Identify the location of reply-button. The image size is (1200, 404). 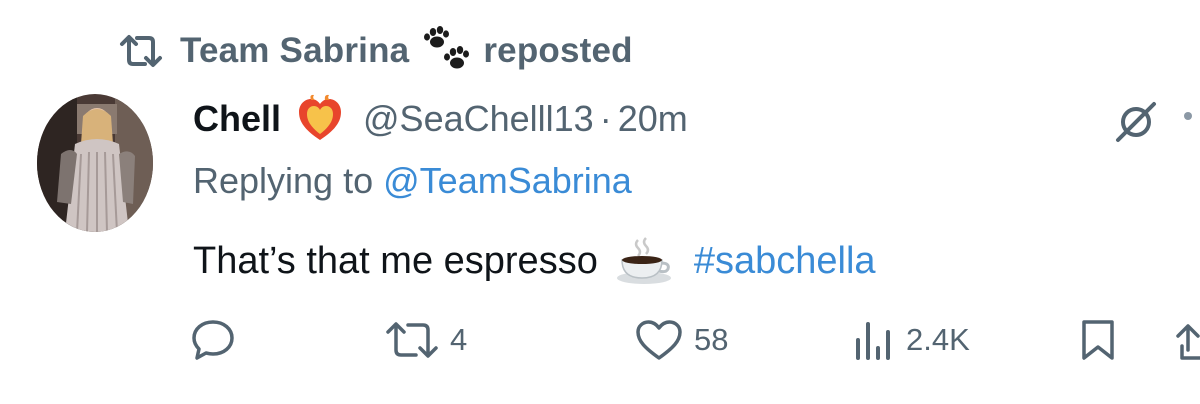
(218, 340).